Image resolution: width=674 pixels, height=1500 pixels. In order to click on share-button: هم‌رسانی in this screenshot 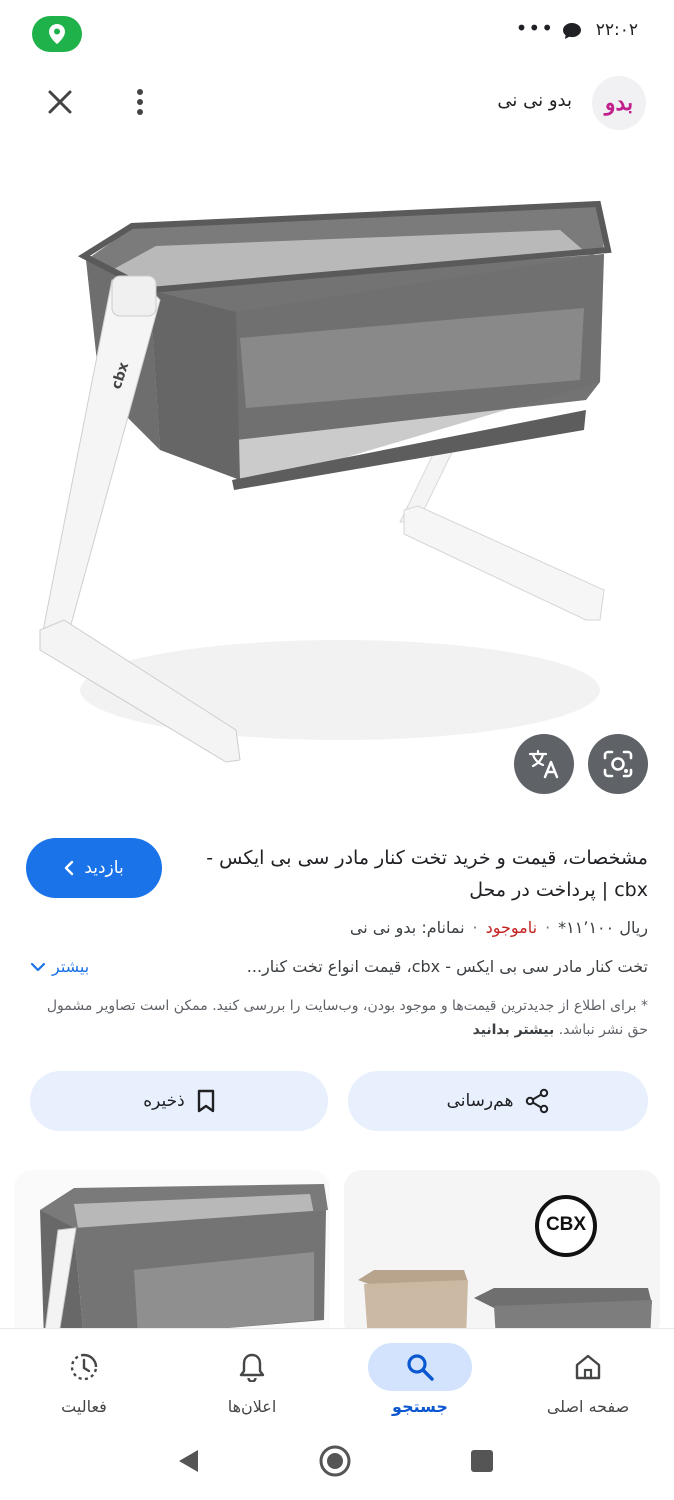, I will do `click(498, 1101)`.